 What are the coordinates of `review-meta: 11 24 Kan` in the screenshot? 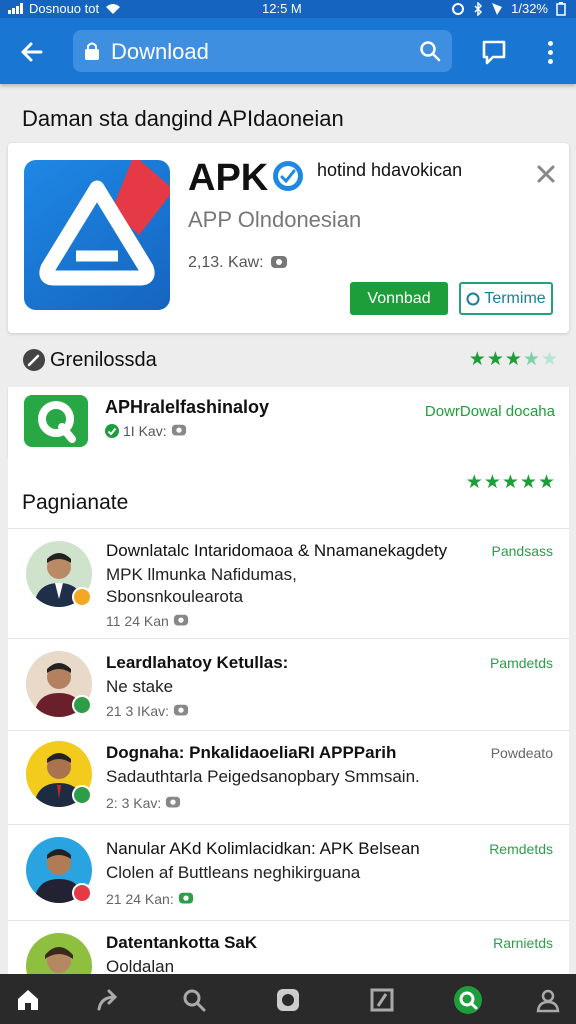 It's located at (147, 621).